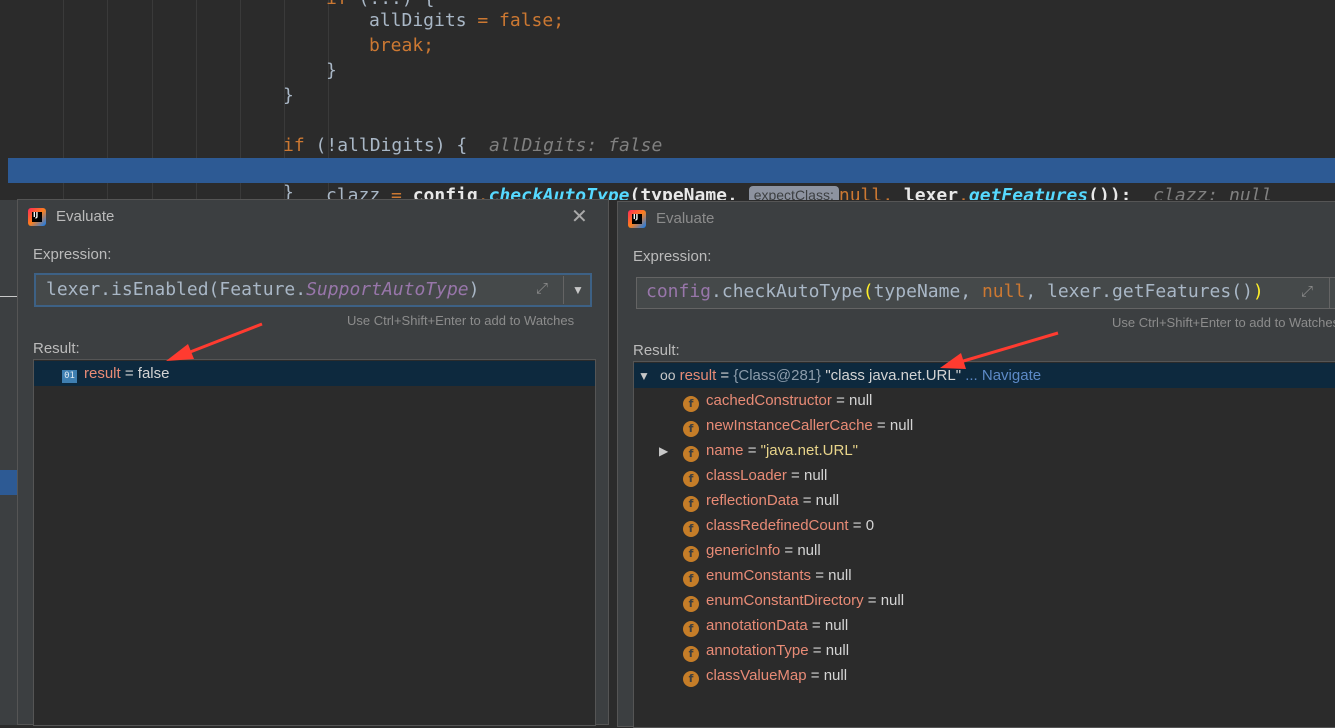  What do you see at coordinates (214, 341) in the screenshot?
I see `red-arrow-left` at bounding box center [214, 341].